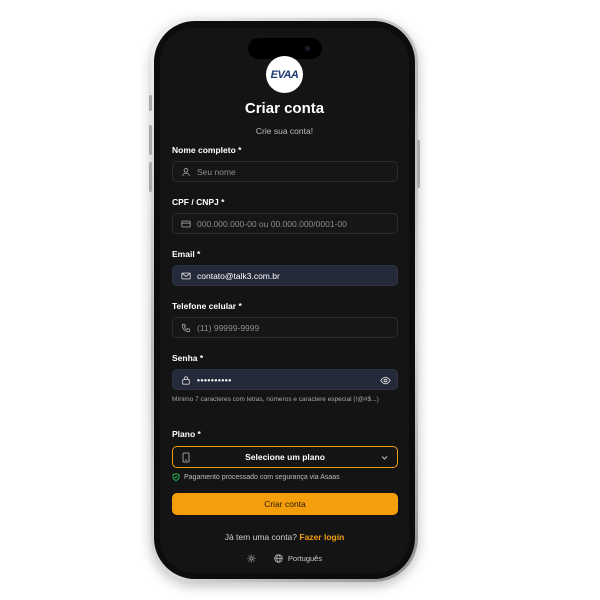 This screenshot has width=600, height=600. Describe the element at coordinates (307, 48) in the screenshot. I see `camera-icon` at that location.